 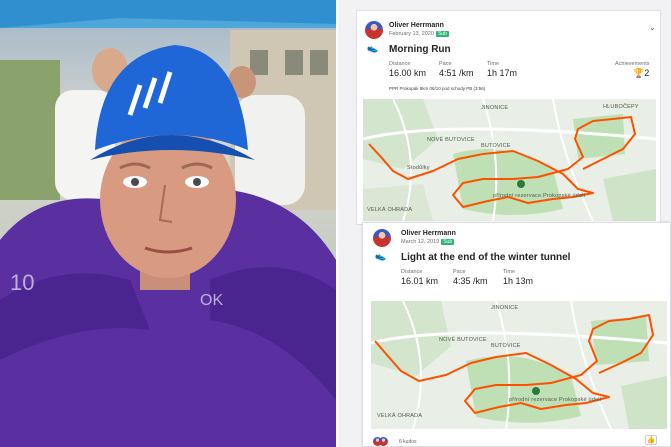 What do you see at coordinates (420, 242) in the screenshot?
I see `activity-date-text: March 12, 2019` at bounding box center [420, 242].